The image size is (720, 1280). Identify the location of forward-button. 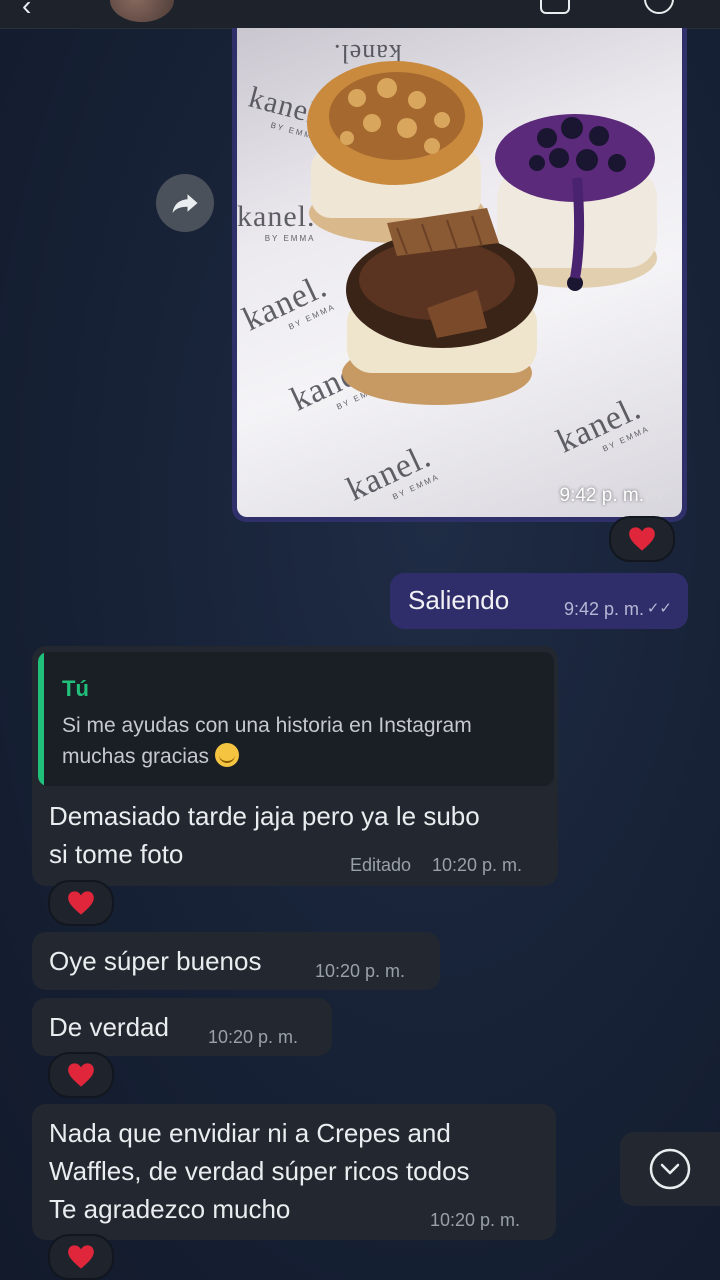
(185, 203).